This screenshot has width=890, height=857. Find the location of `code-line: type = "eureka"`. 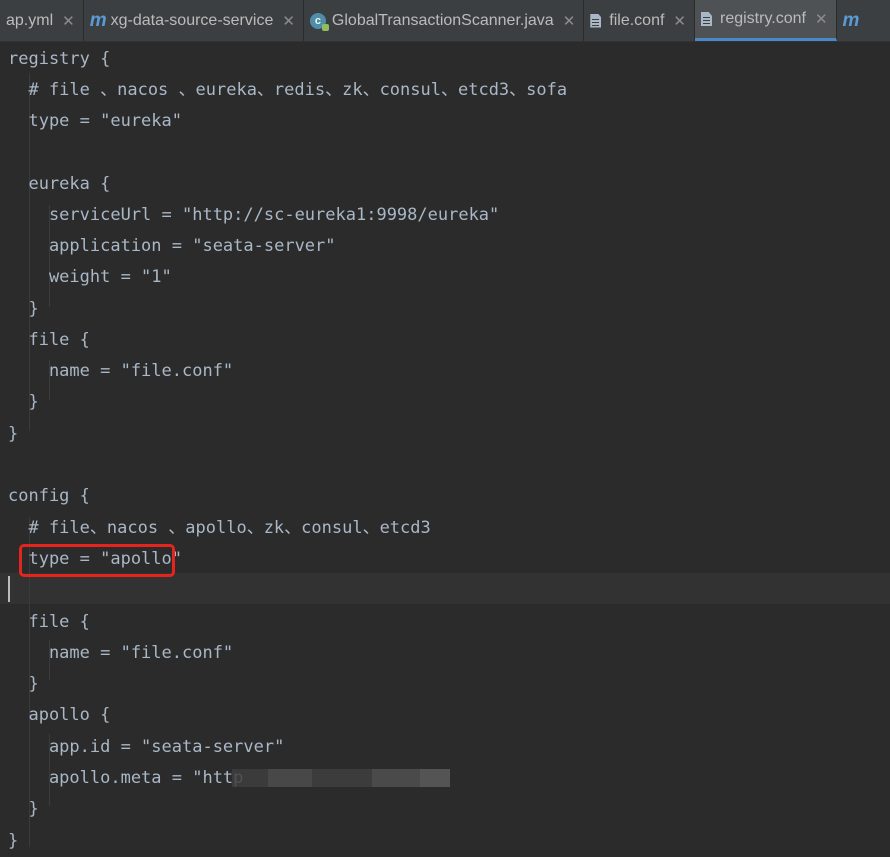

code-line: type = "eureka" is located at coordinates (95, 121).